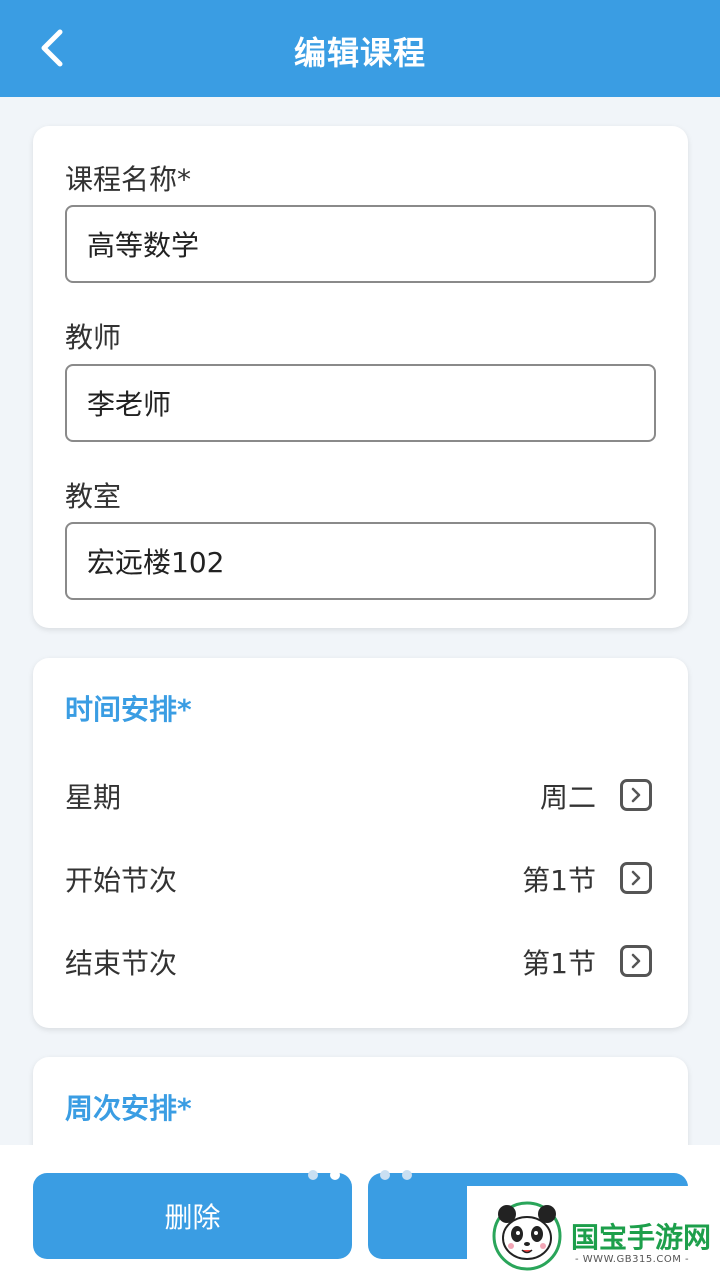 Image resolution: width=720 pixels, height=1280 pixels. I want to click on weekday-label: 星期, so click(93, 797).